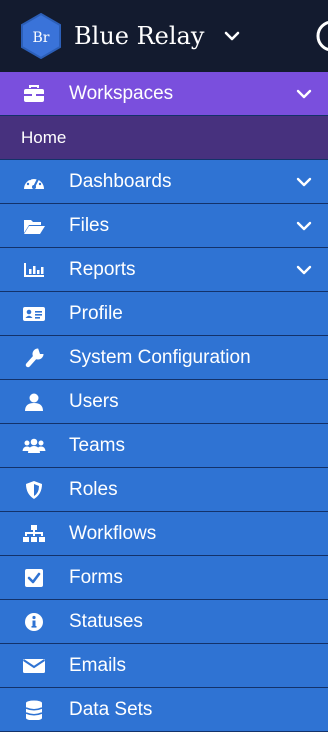 The width and height of the screenshot is (328, 732). I want to click on nav-item-workspaces: Workspaces, so click(164, 94).